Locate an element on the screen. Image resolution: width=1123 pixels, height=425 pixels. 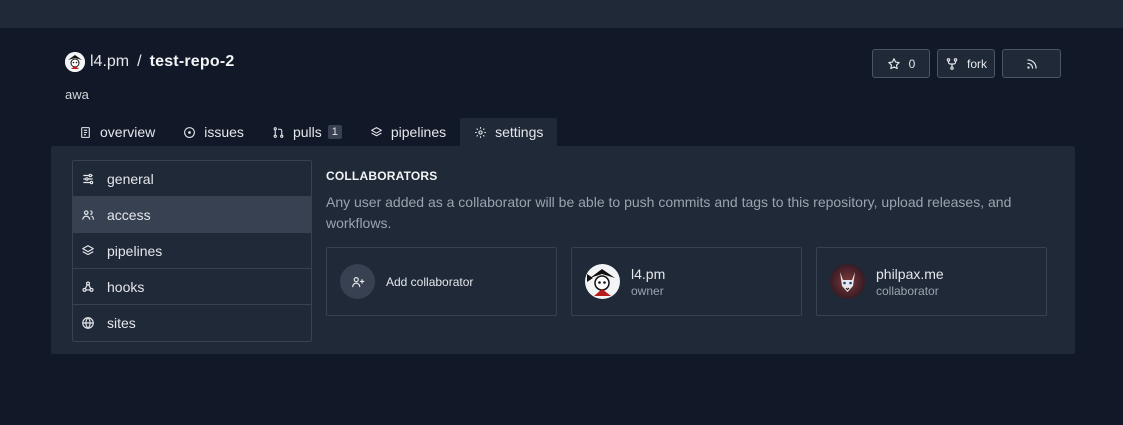
collaborator-role: owner is located at coordinates (647, 290).